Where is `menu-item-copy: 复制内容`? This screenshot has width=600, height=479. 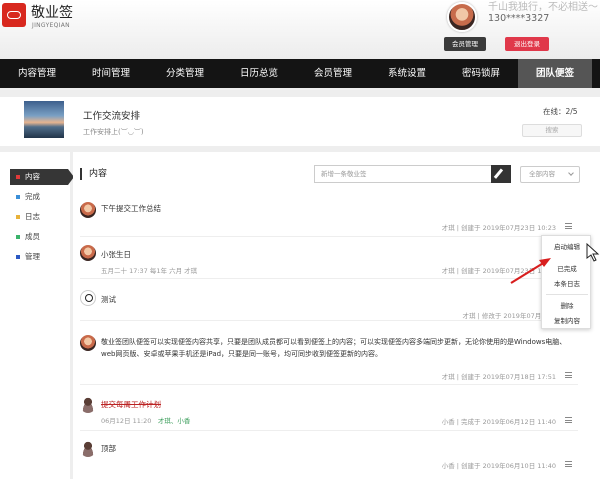 menu-item-copy: 复制内容 is located at coordinates (567, 320).